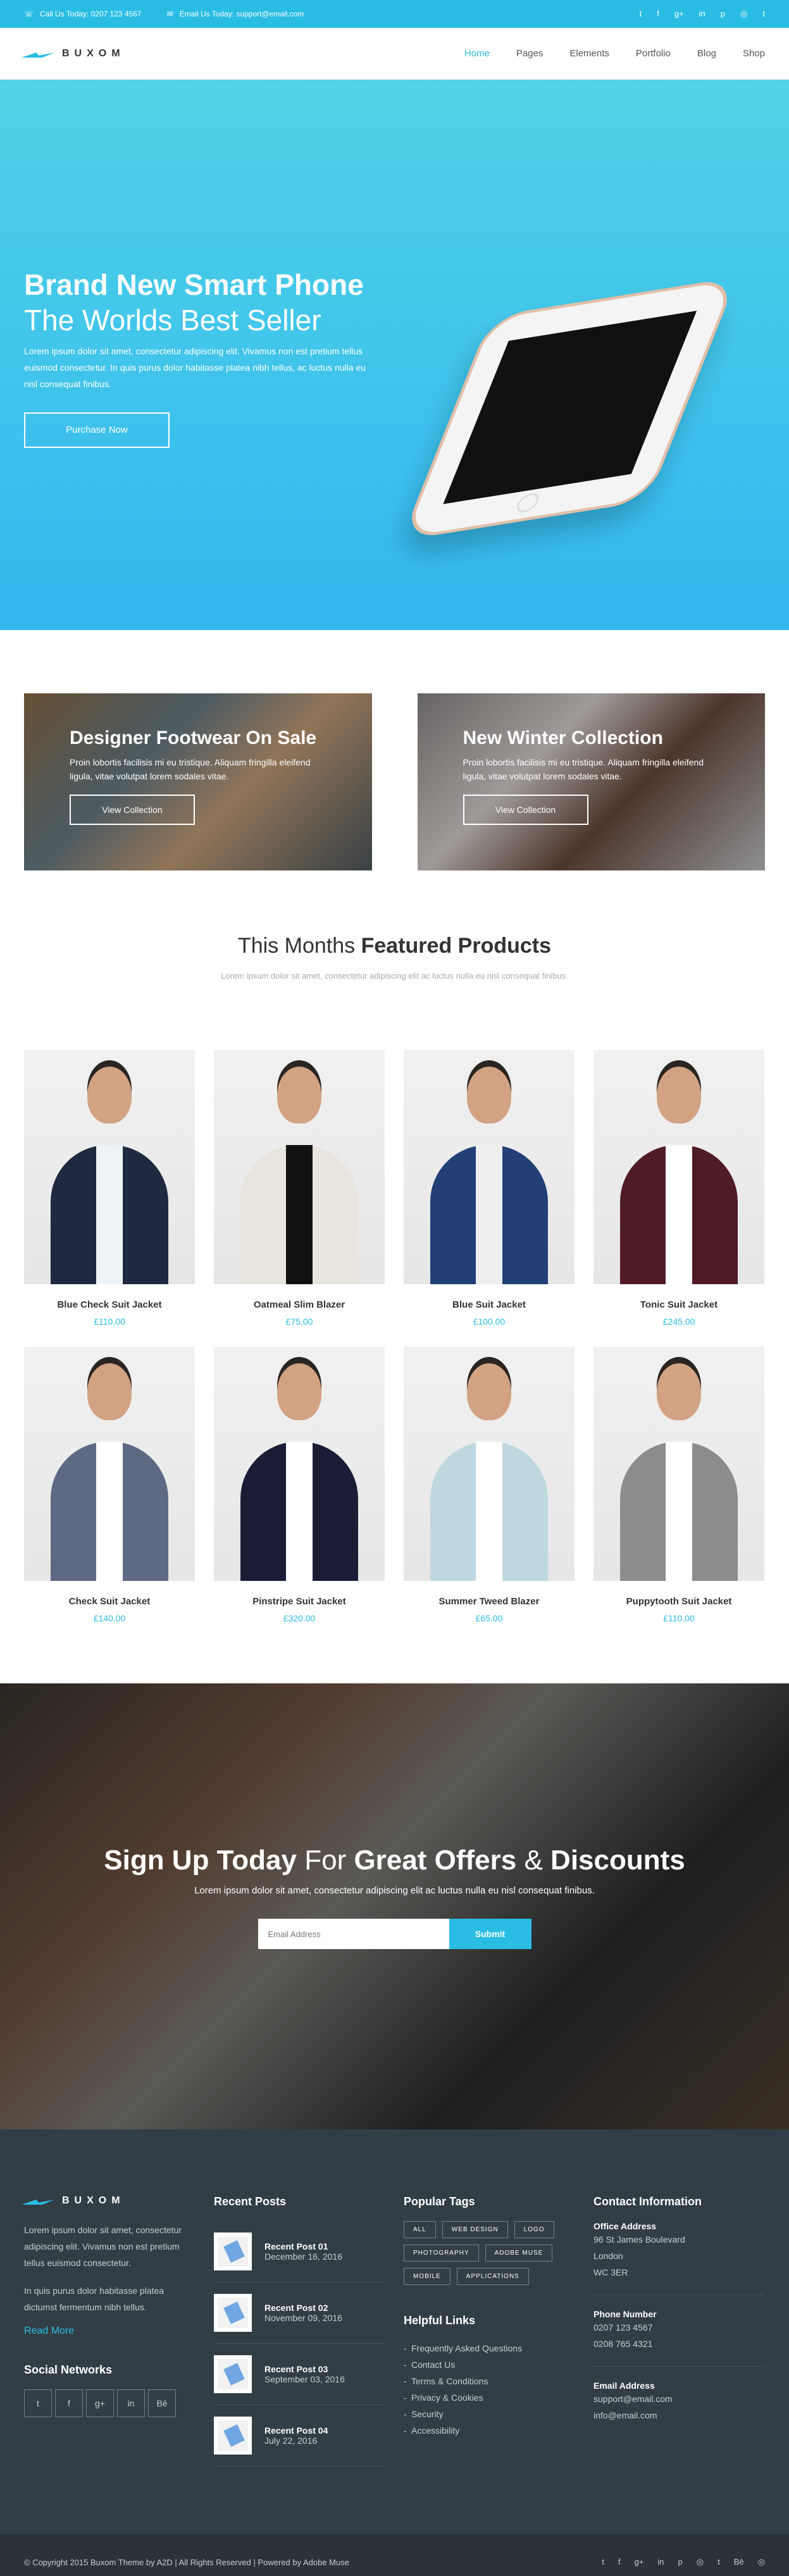 The width and height of the screenshot is (789, 2576). Describe the element at coordinates (97, 430) in the screenshot. I see `purchase-now-button: Purchase Now` at that location.